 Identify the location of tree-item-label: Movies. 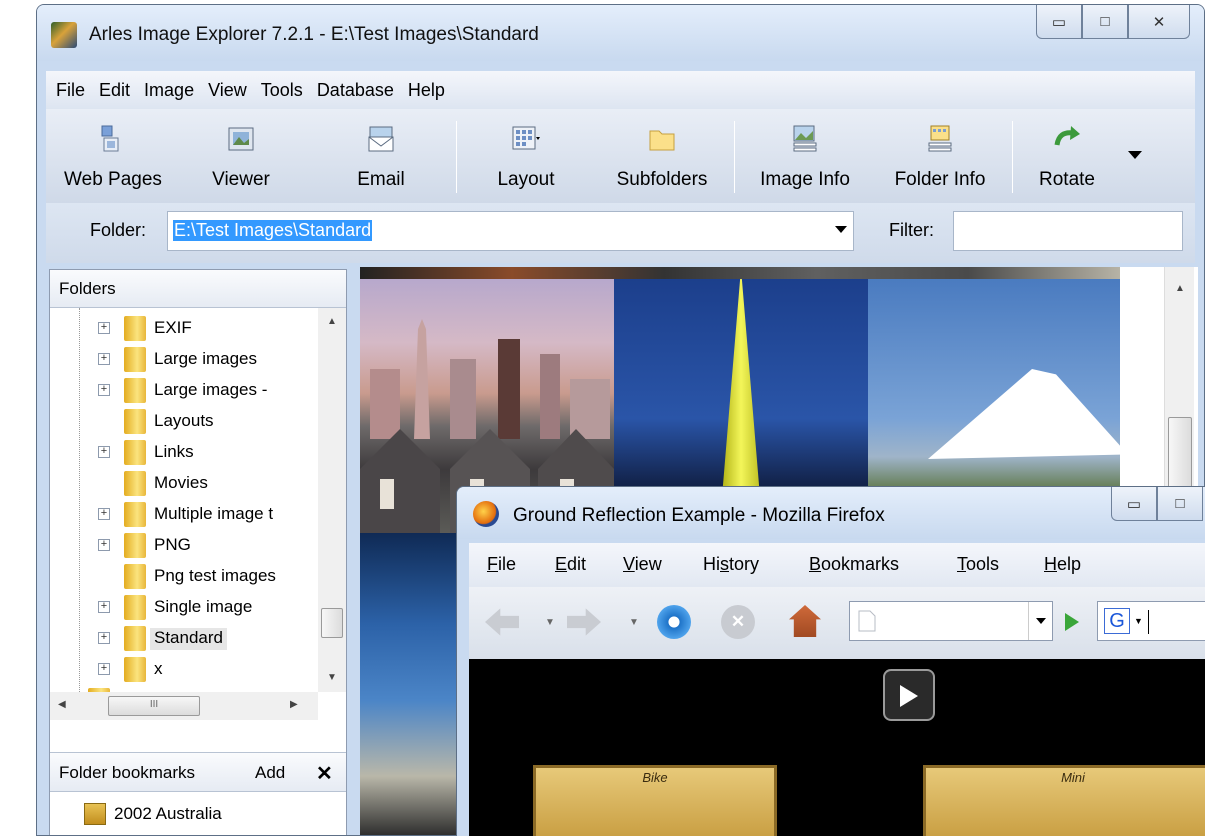
(181, 482).